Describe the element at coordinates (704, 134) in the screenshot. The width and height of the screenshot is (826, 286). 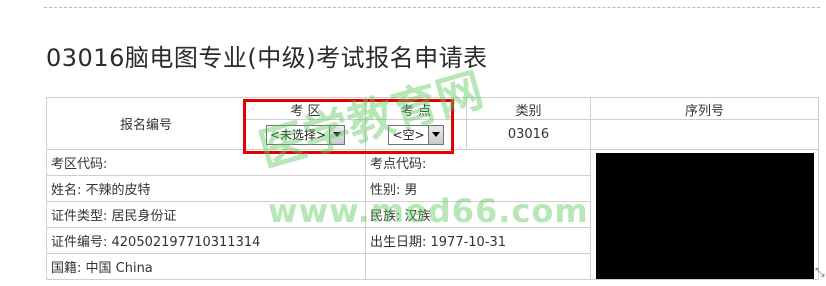
I see `serial-number-value` at that location.